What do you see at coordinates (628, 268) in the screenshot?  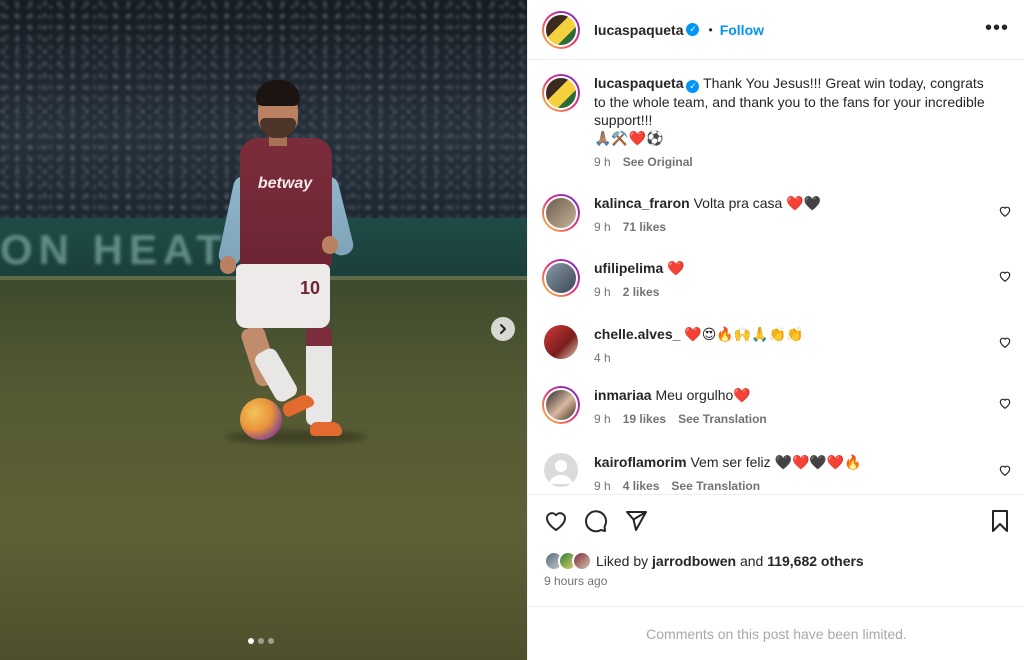 I see `comment-username: ufilipelima` at bounding box center [628, 268].